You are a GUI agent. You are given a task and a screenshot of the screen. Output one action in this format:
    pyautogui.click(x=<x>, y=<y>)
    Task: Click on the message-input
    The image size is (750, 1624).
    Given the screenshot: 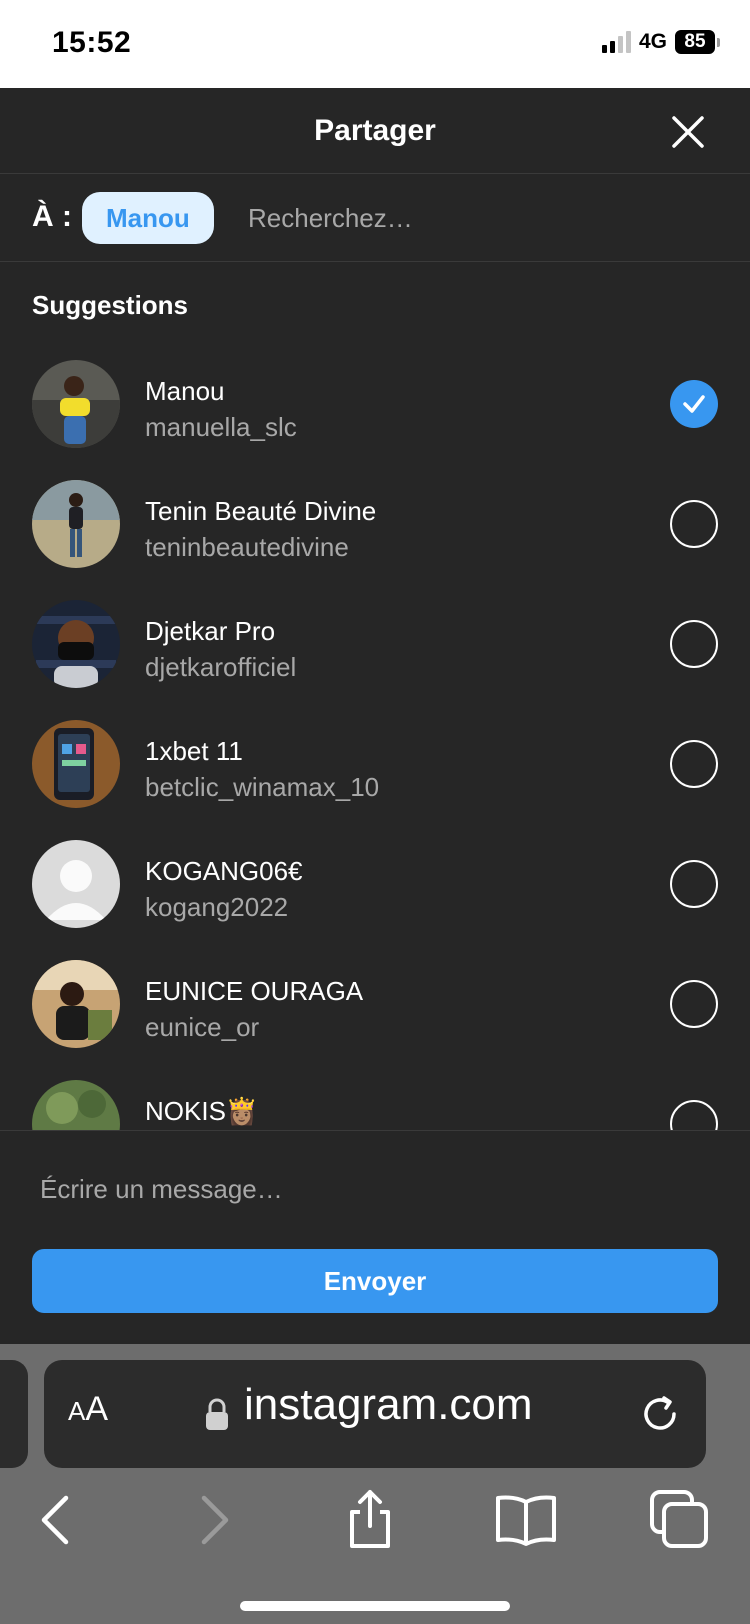 What is the action you would take?
    pyautogui.click(x=380, y=1189)
    